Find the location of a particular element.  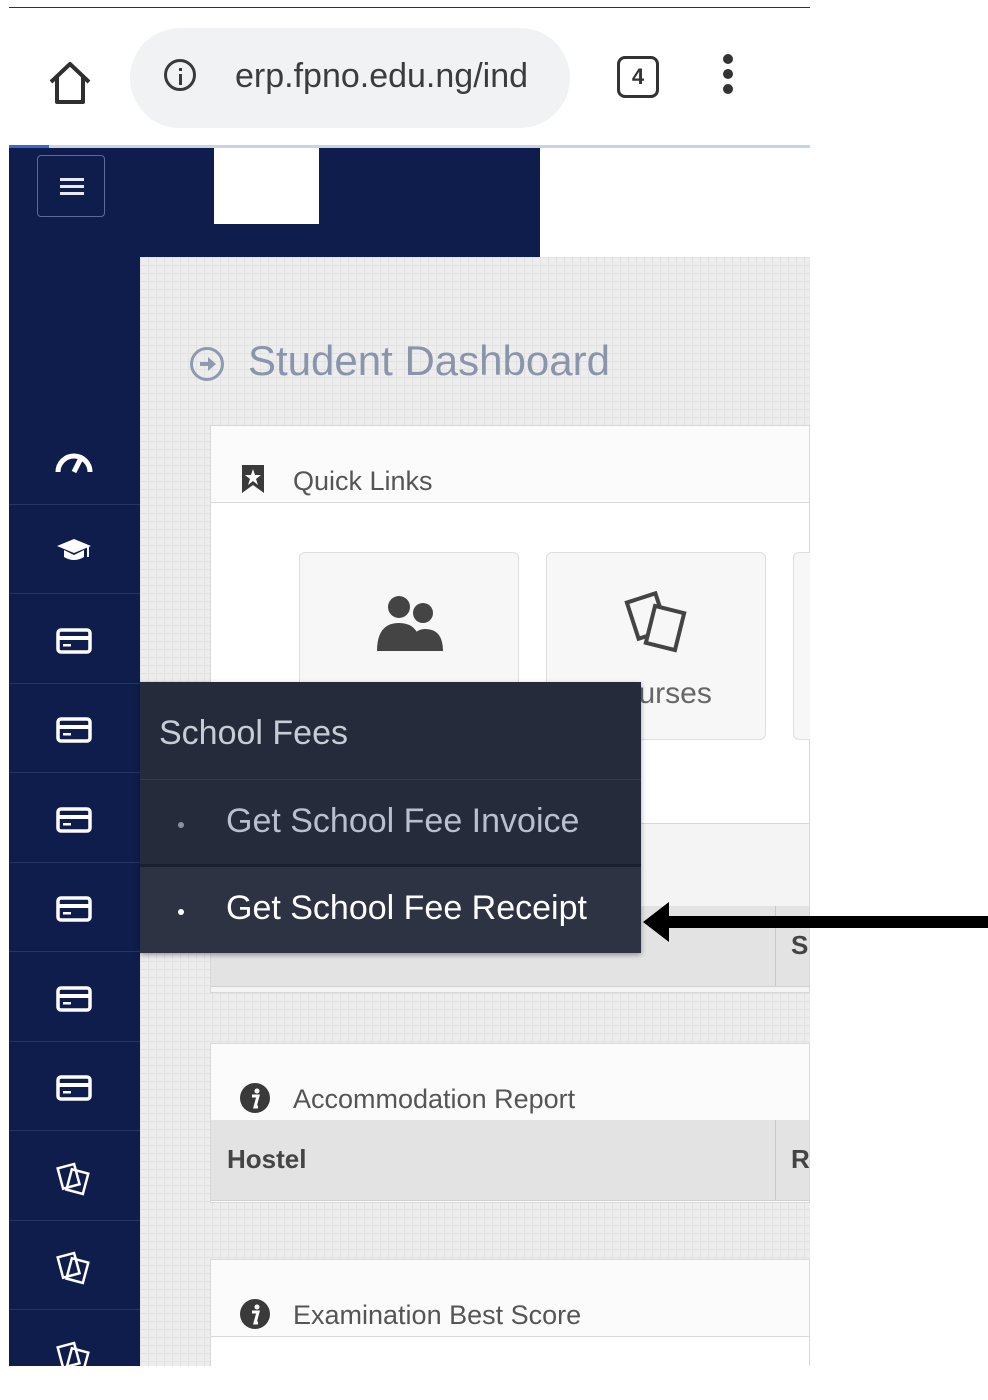

sidebar-item-dashboard is located at coordinates (74, 460).